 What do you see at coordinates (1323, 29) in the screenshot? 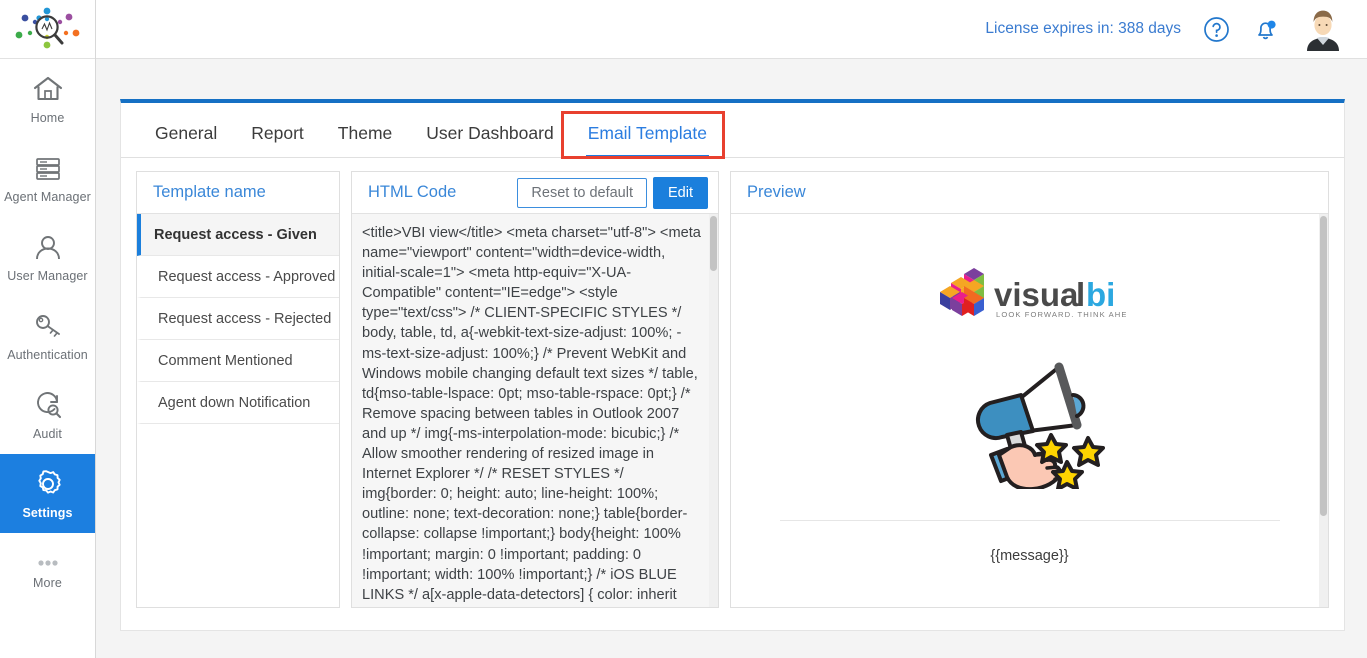
I see `avatar` at bounding box center [1323, 29].